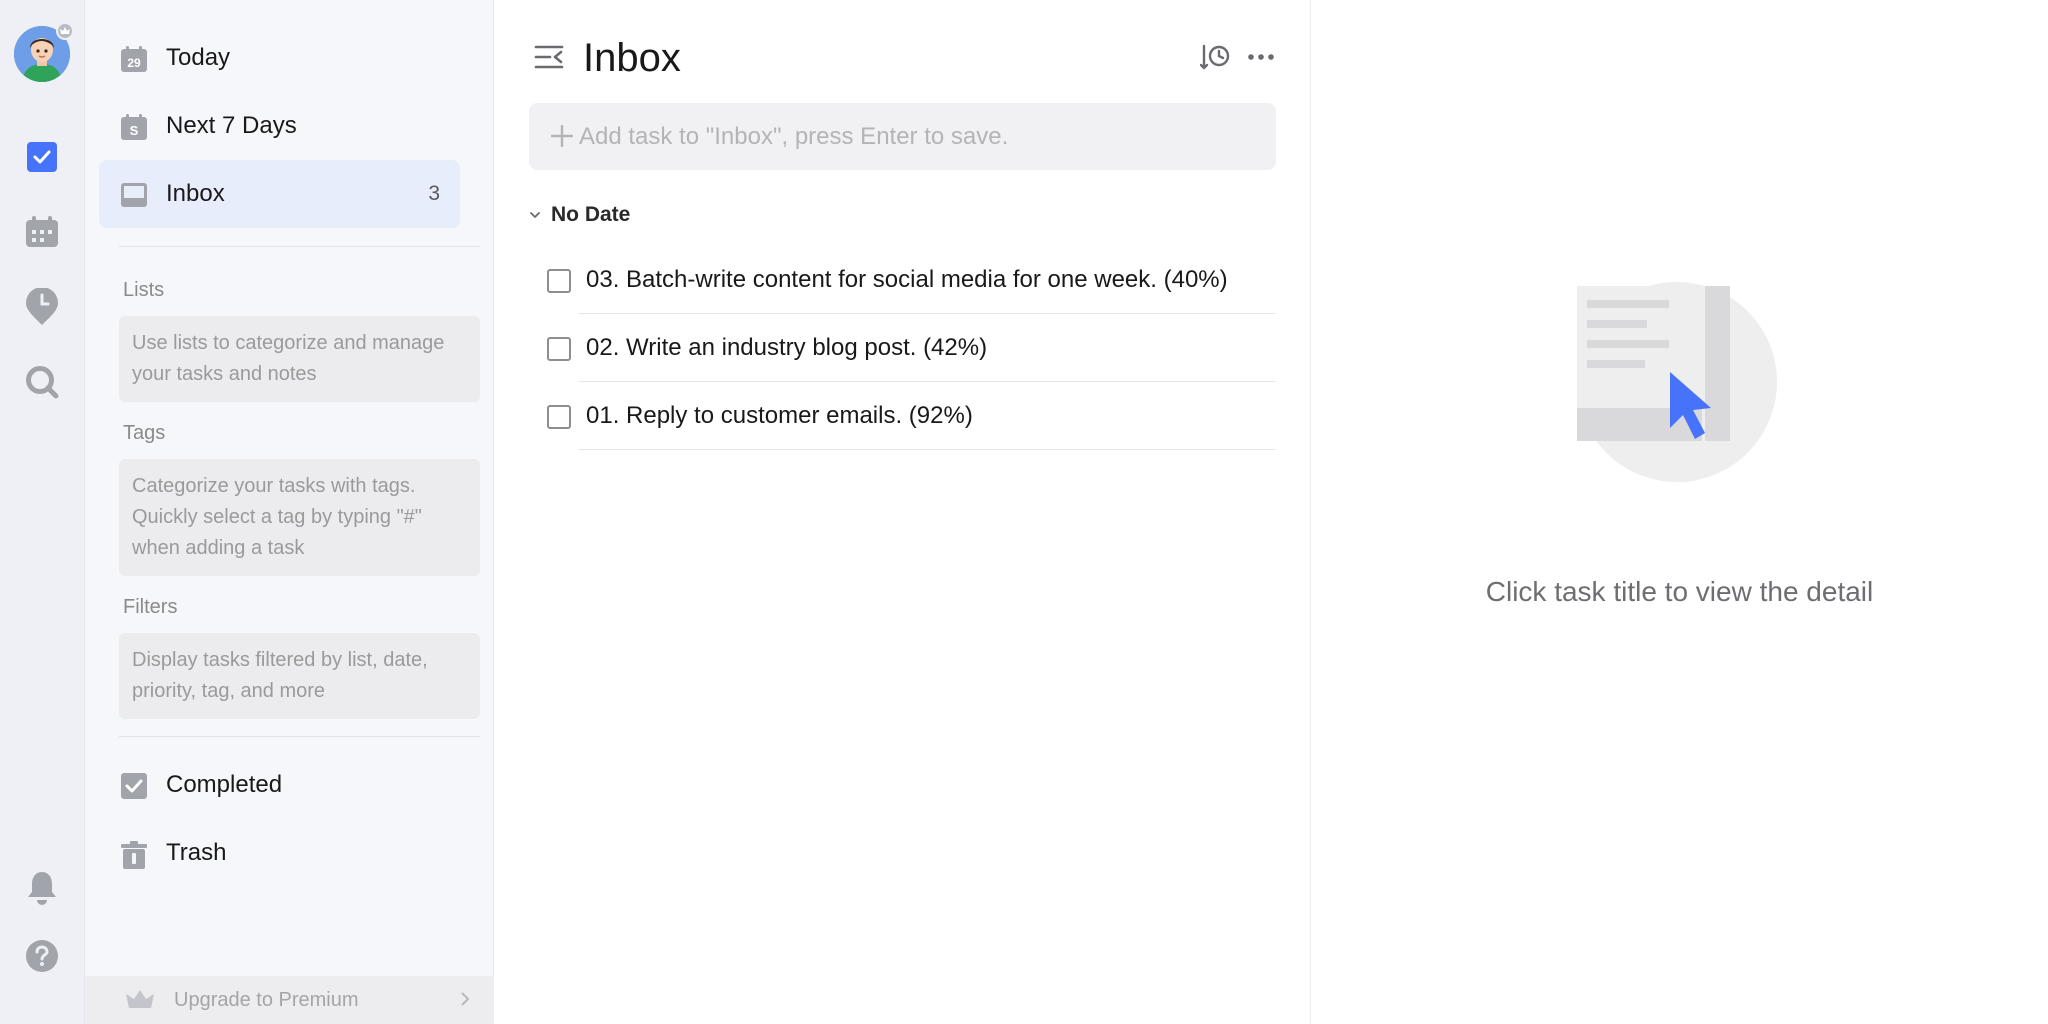  I want to click on calendar-icon, so click(42, 232).